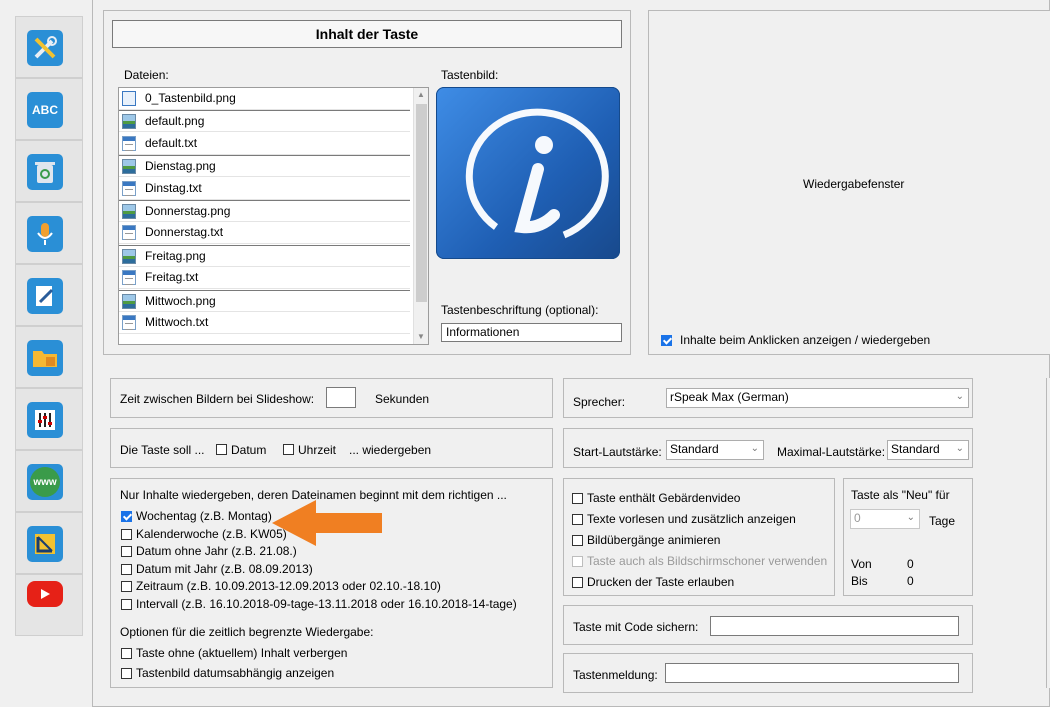 This screenshot has width=1050, height=707. I want to click on content-title: Inhalt der Taste, so click(367, 34).